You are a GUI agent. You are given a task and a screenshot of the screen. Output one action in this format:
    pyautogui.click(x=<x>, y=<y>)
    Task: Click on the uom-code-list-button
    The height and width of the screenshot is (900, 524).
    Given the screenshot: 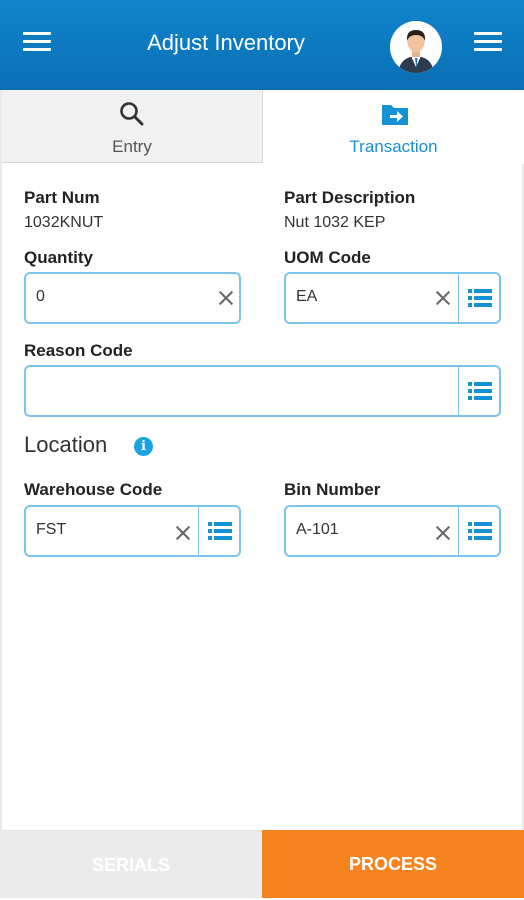 What is the action you would take?
    pyautogui.click(x=479, y=298)
    